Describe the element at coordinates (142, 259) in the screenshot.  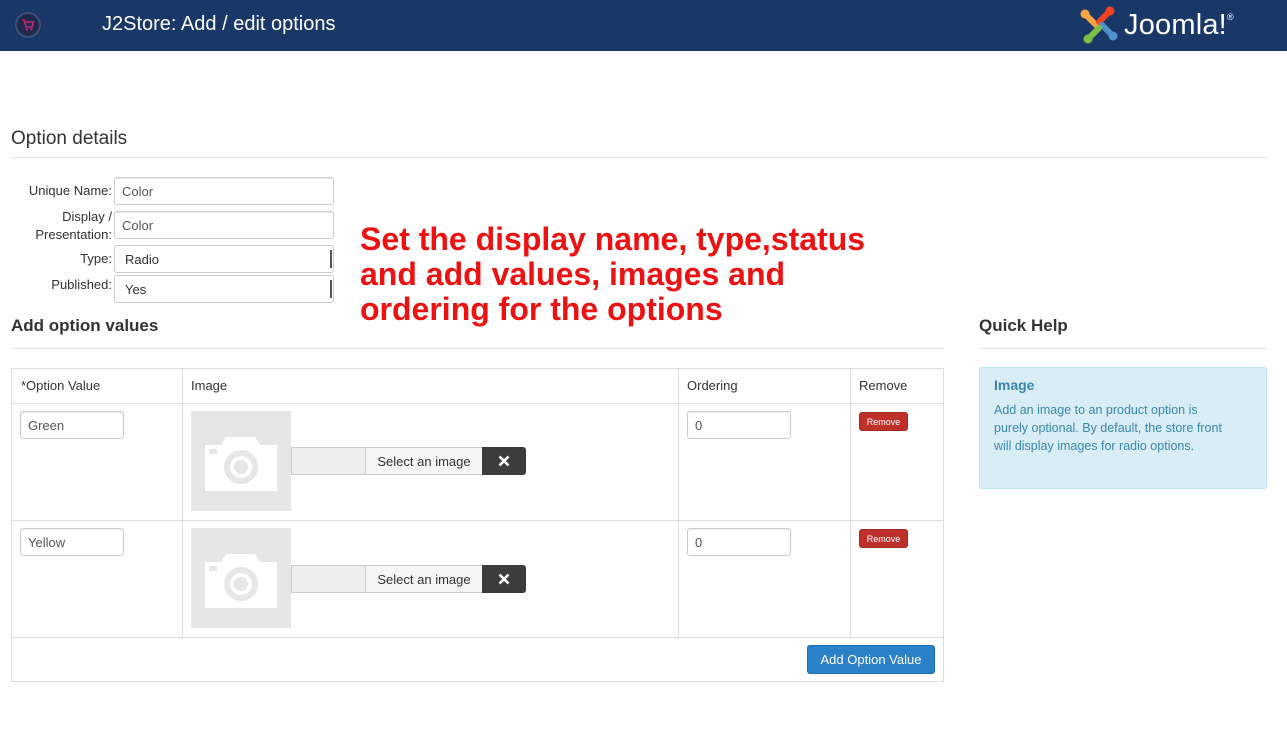
I see `type-select-value: Radio` at that location.